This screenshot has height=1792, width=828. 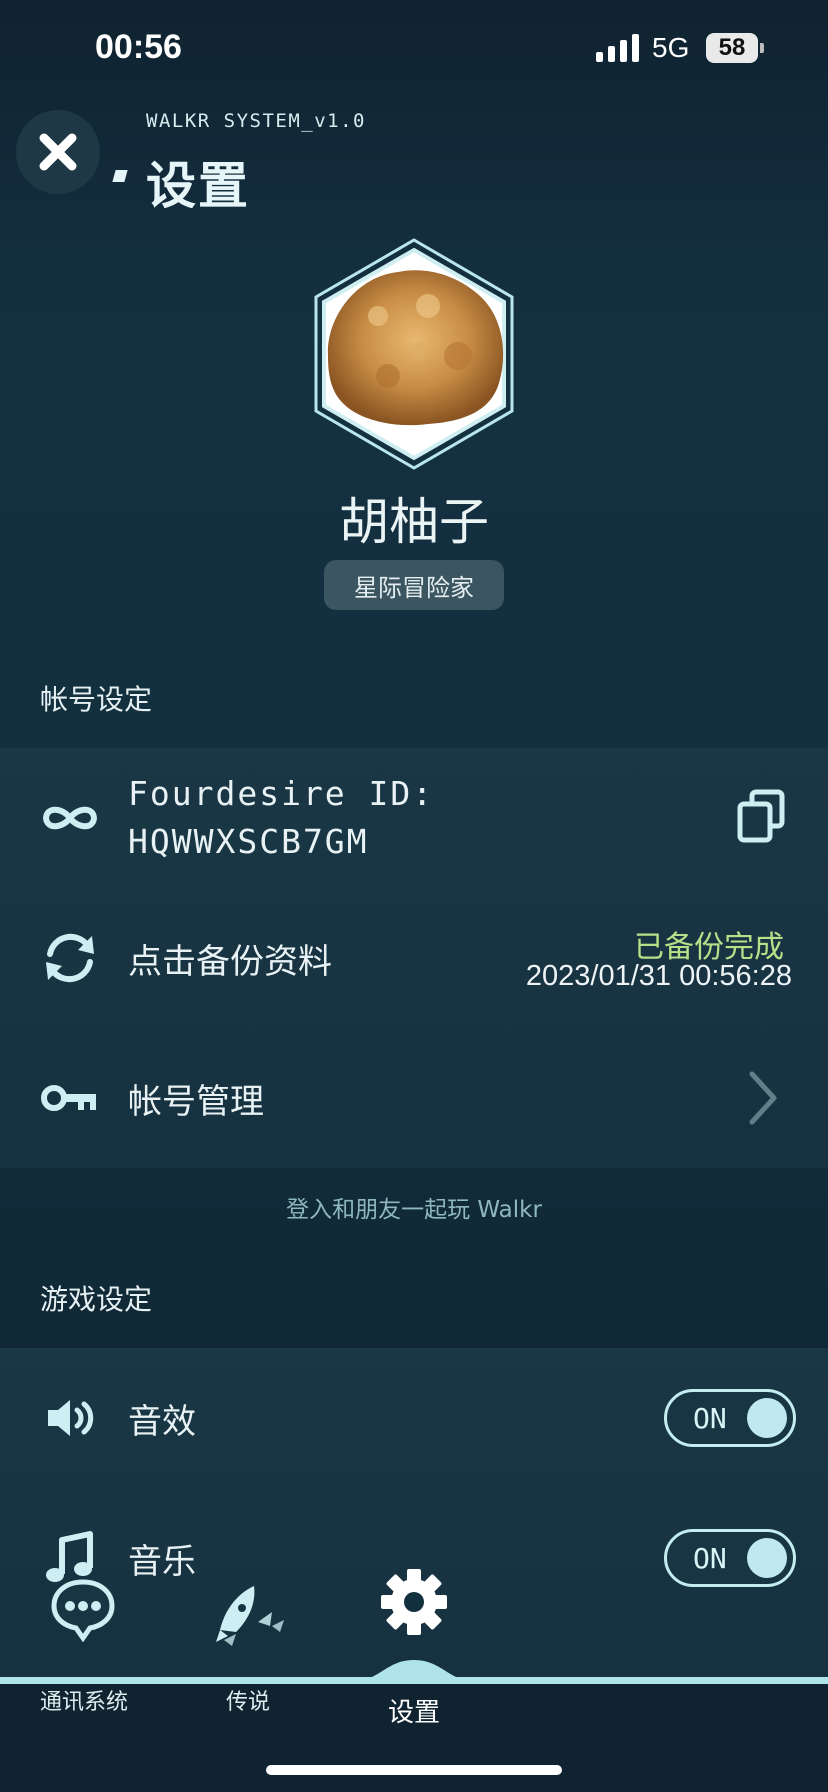 What do you see at coordinates (162, 1422) in the screenshot?
I see `sound-effects-label: 音效` at bounding box center [162, 1422].